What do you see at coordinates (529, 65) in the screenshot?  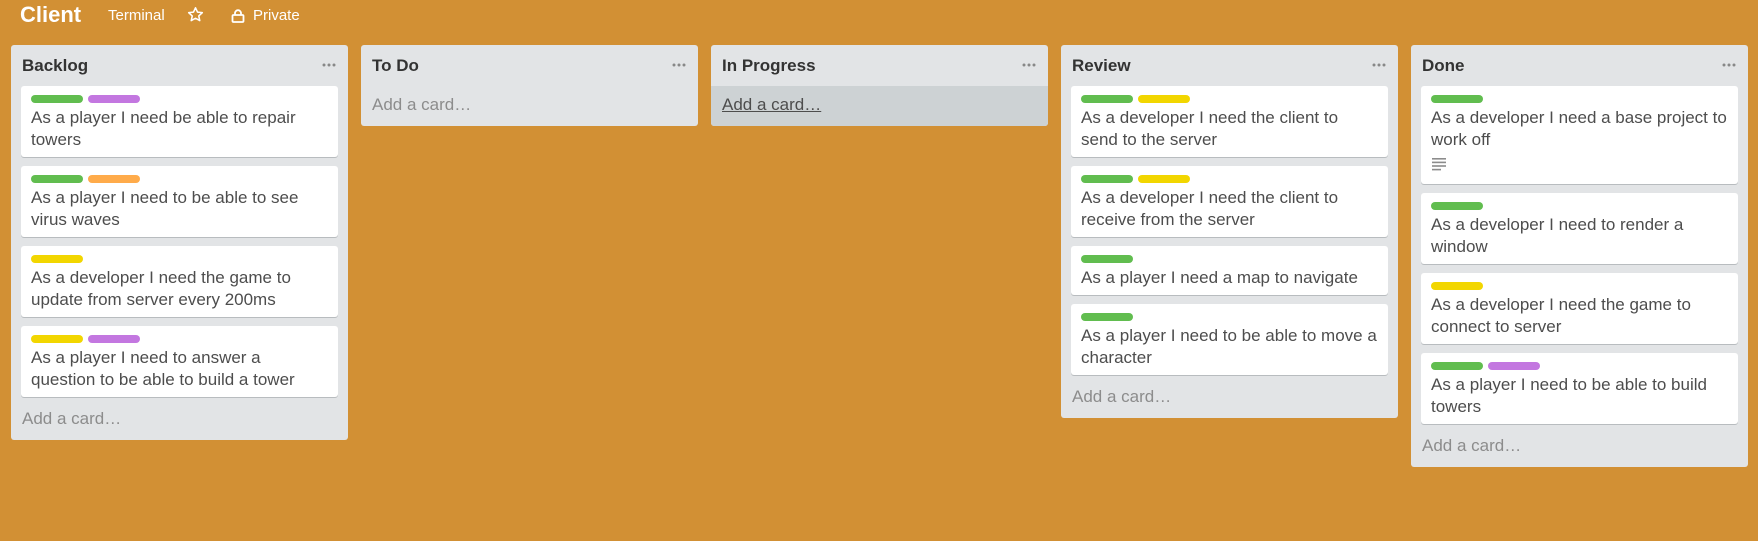 I see `list-header: To Do` at bounding box center [529, 65].